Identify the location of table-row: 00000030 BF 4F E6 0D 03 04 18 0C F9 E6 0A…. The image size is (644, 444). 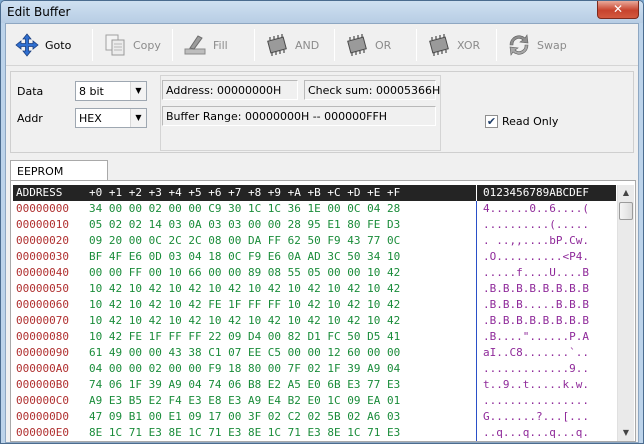
(314, 257).